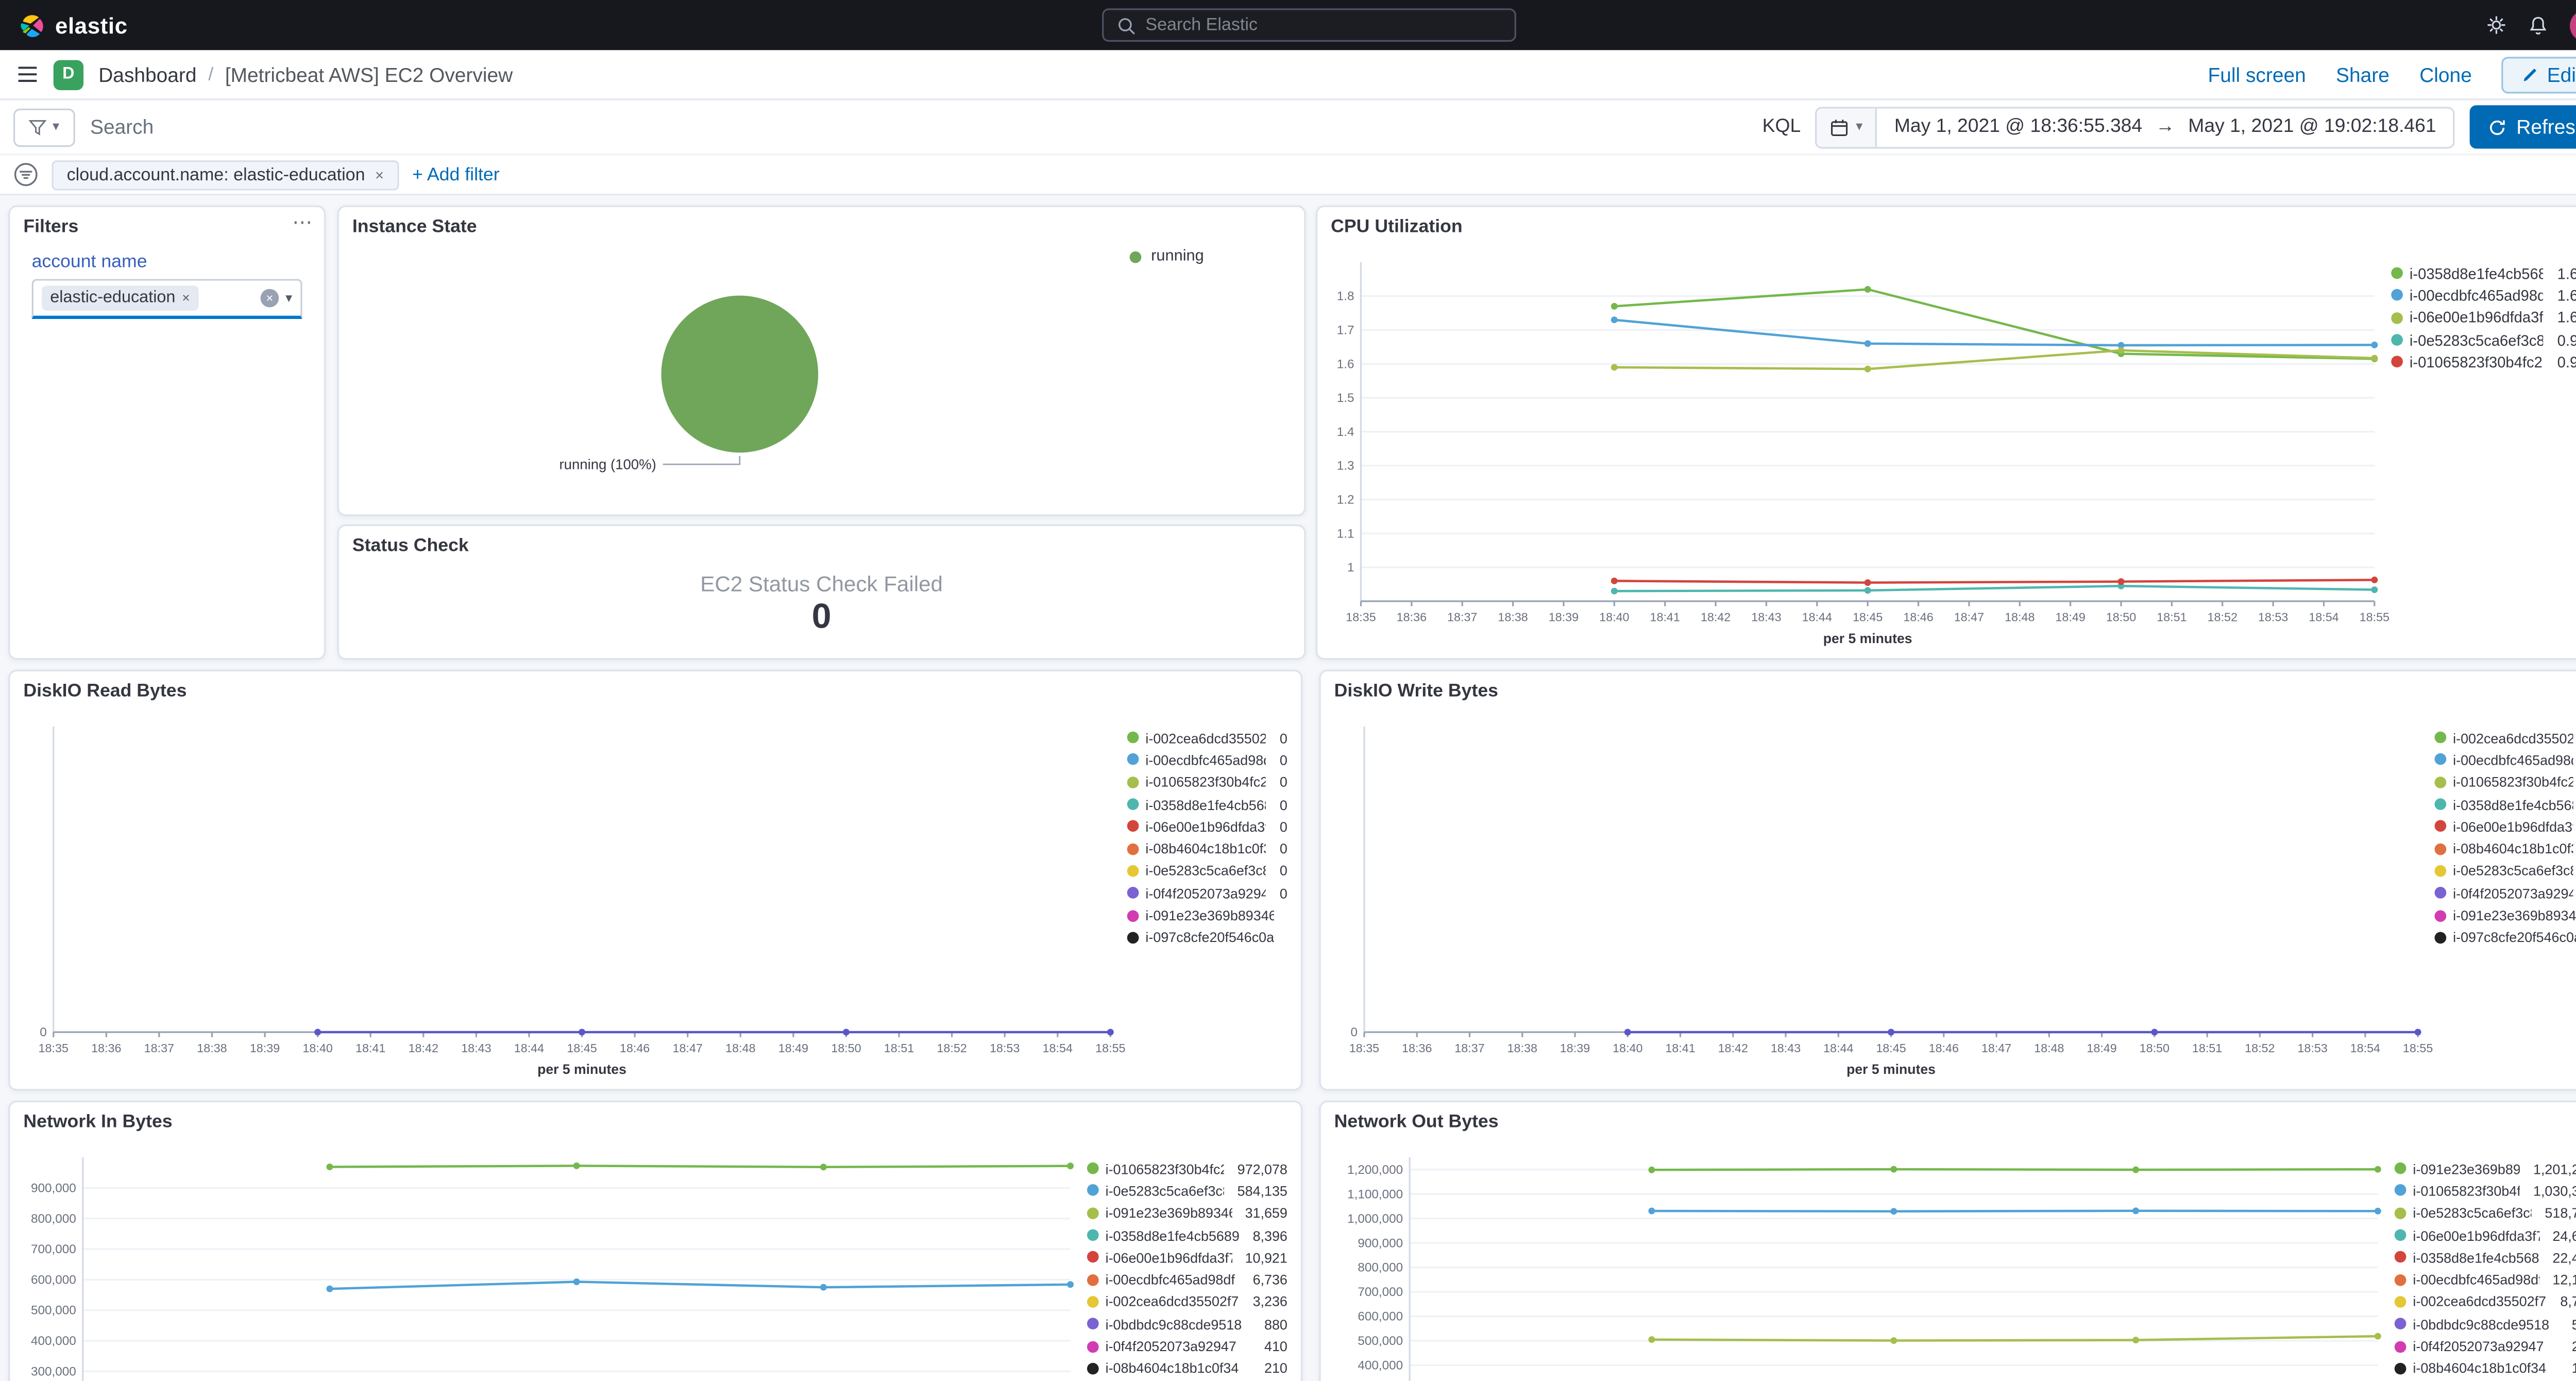  What do you see at coordinates (2496, 25) in the screenshot?
I see `gear-icon` at bounding box center [2496, 25].